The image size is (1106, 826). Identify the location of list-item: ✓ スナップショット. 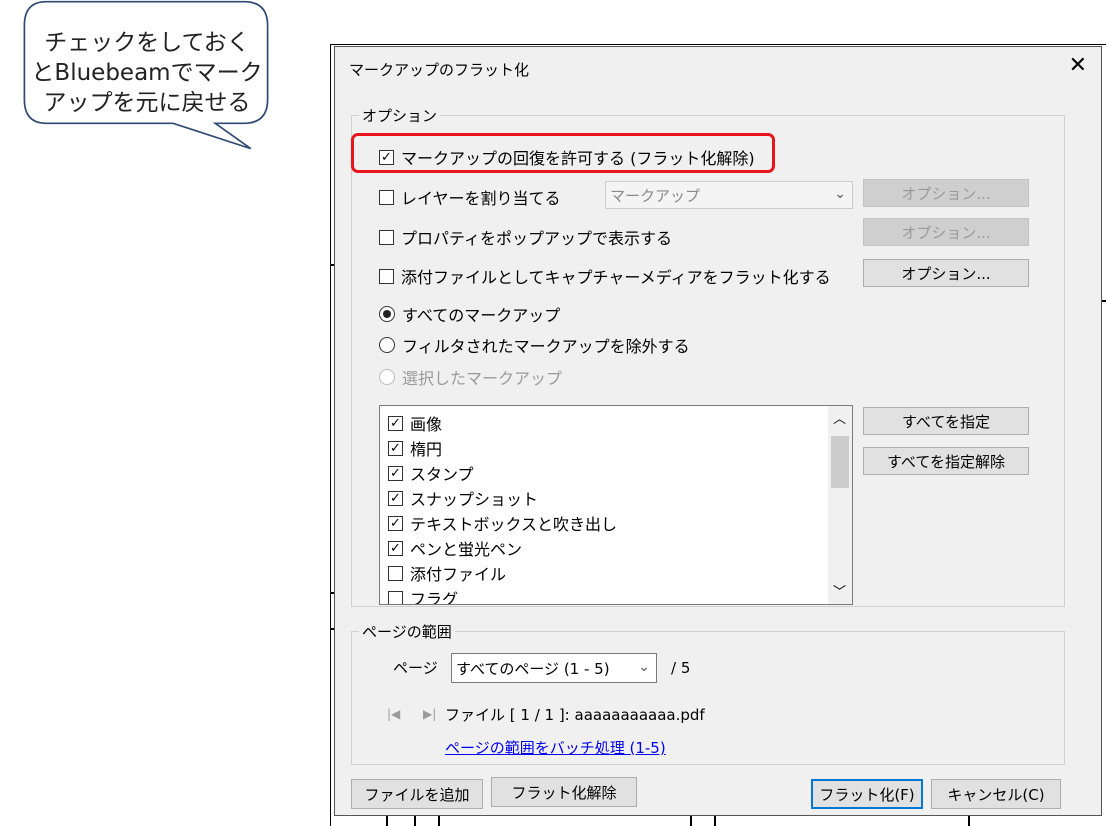
(463, 498).